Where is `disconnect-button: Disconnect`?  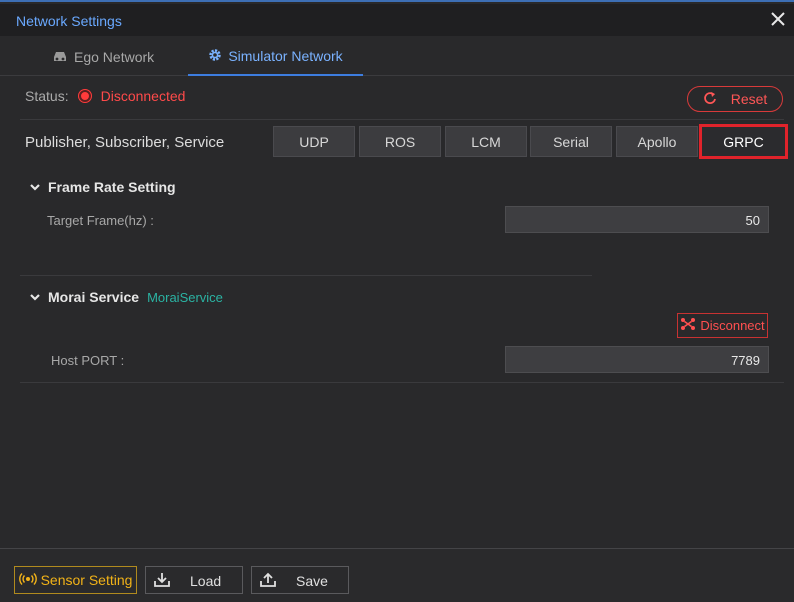
disconnect-button: Disconnect is located at coordinates (722, 325).